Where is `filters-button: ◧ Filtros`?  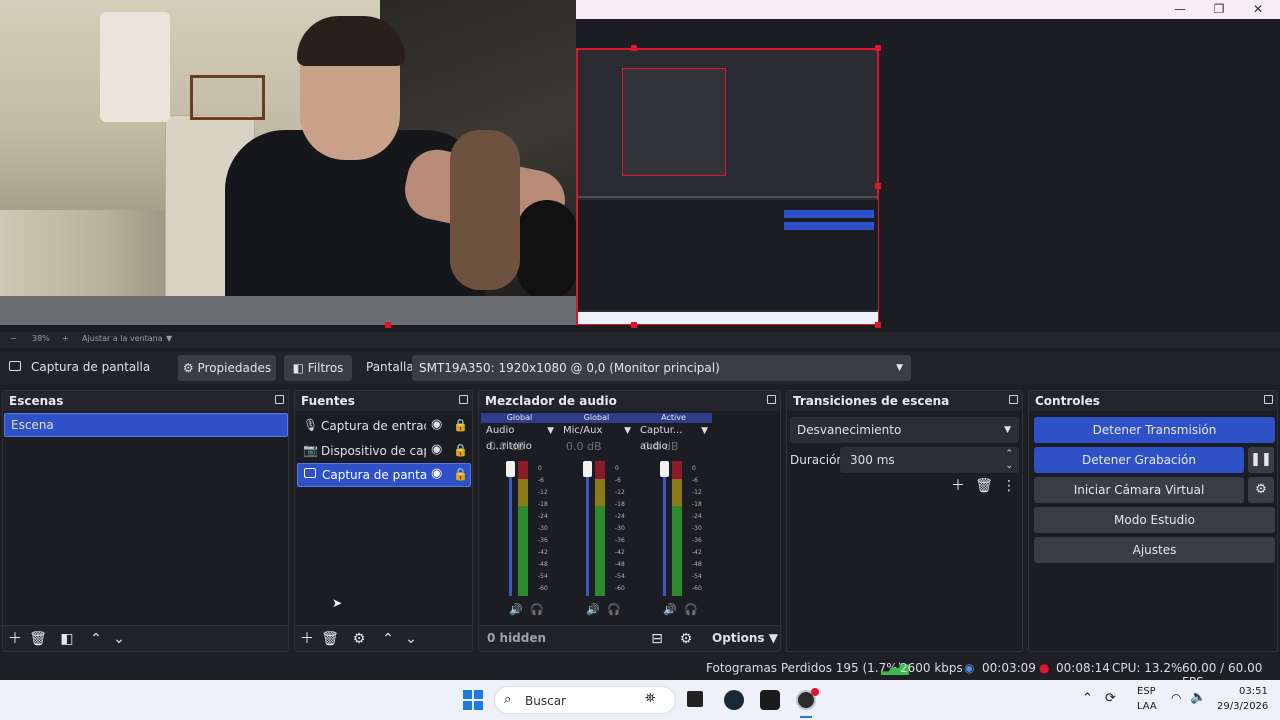 filters-button: ◧ Filtros is located at coordinates (318, 368).